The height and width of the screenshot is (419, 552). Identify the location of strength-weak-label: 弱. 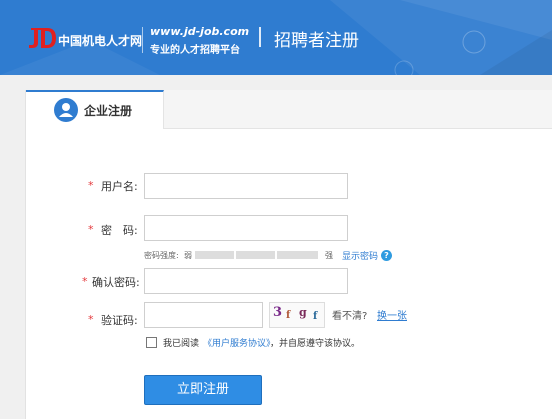
(188, 255).